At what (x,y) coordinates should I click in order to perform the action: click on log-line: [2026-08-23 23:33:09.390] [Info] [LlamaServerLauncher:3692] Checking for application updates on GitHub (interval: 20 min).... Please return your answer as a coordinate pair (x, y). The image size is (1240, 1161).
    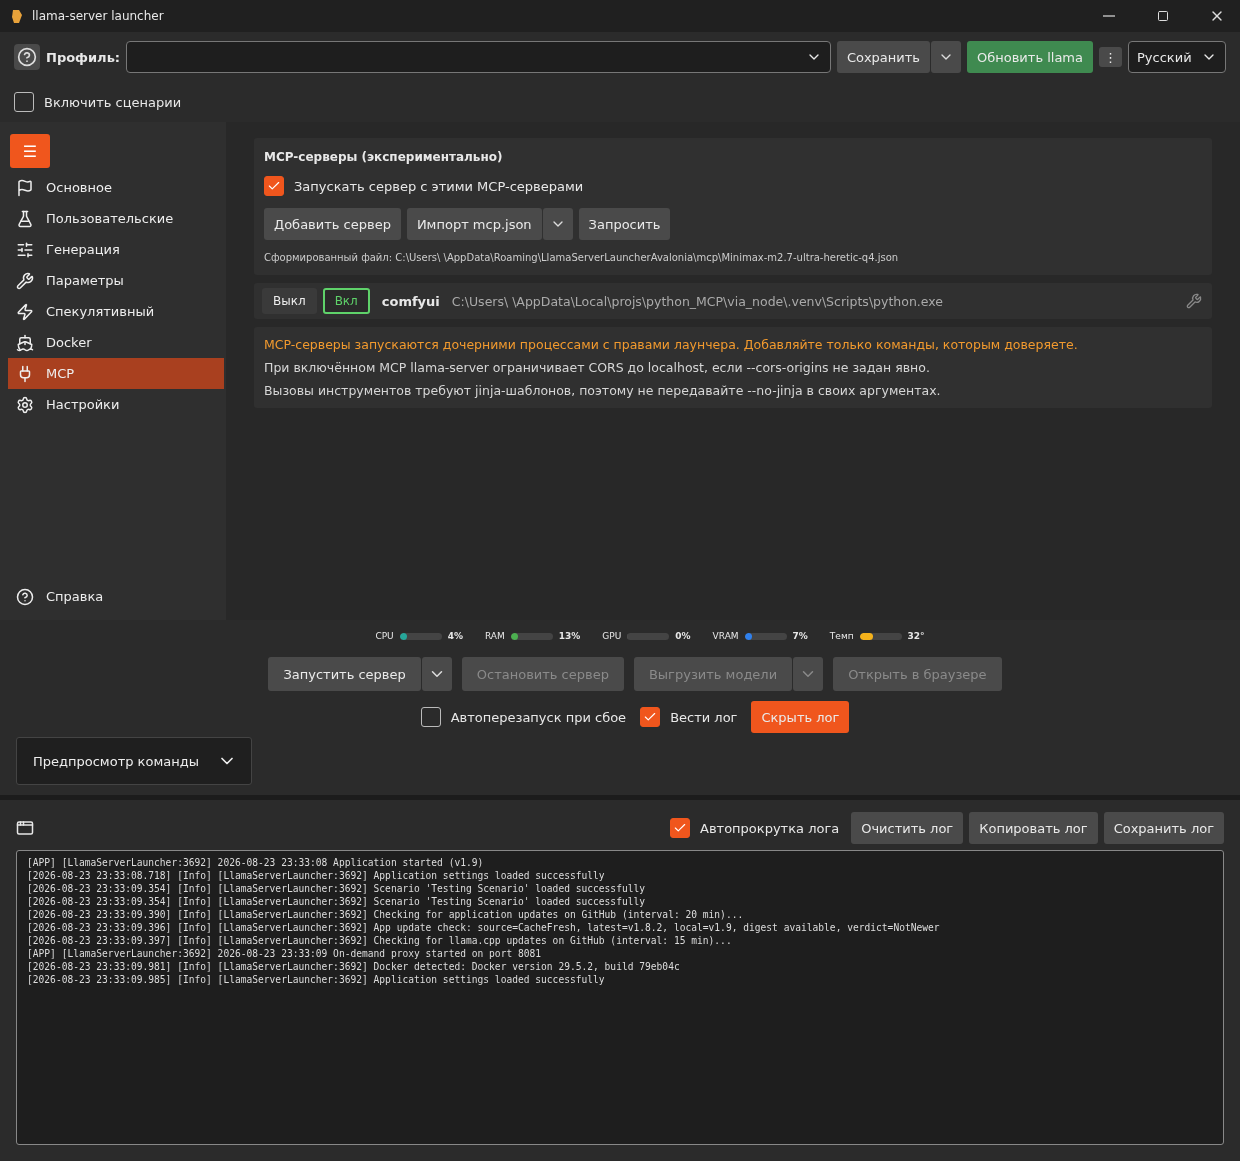
    Looking at the image, I should click on (386, 914).